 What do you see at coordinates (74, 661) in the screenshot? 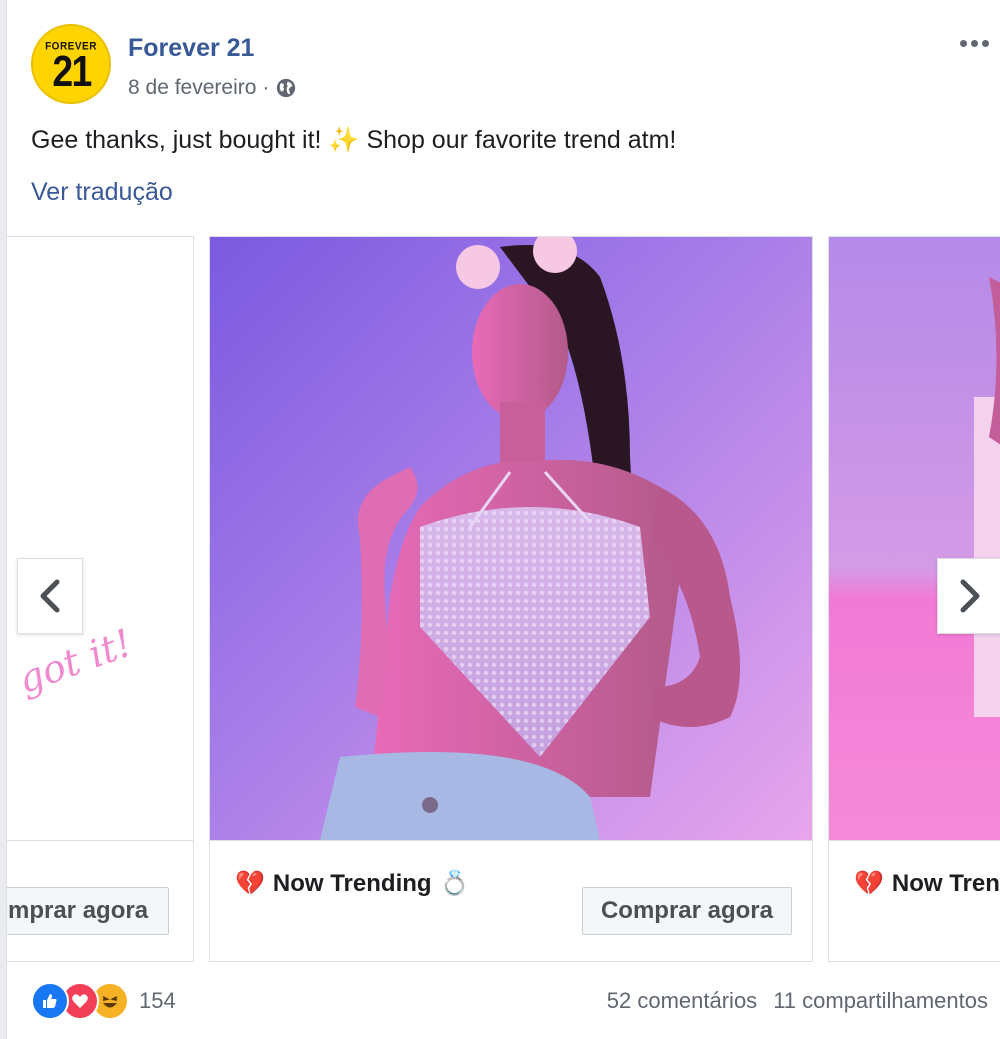
I see `script-lettering: got it!` at bounding box center [74, 661].